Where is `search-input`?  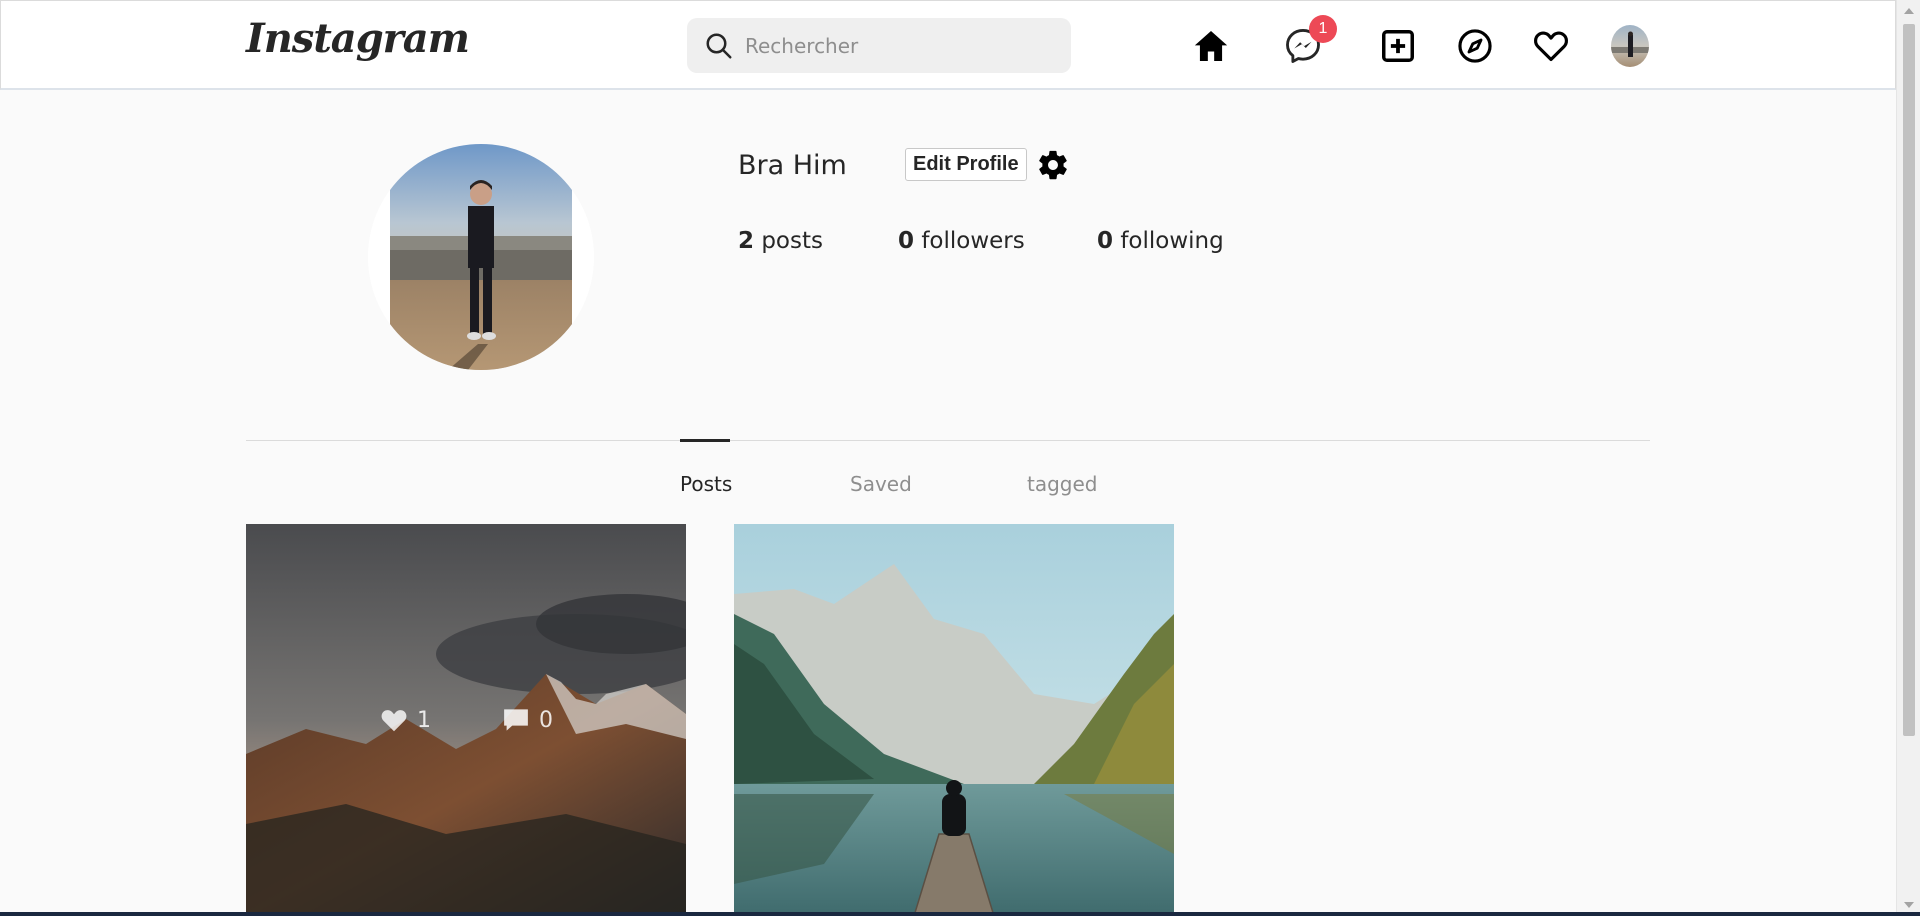
search-input is located at coordinates (895, 45).